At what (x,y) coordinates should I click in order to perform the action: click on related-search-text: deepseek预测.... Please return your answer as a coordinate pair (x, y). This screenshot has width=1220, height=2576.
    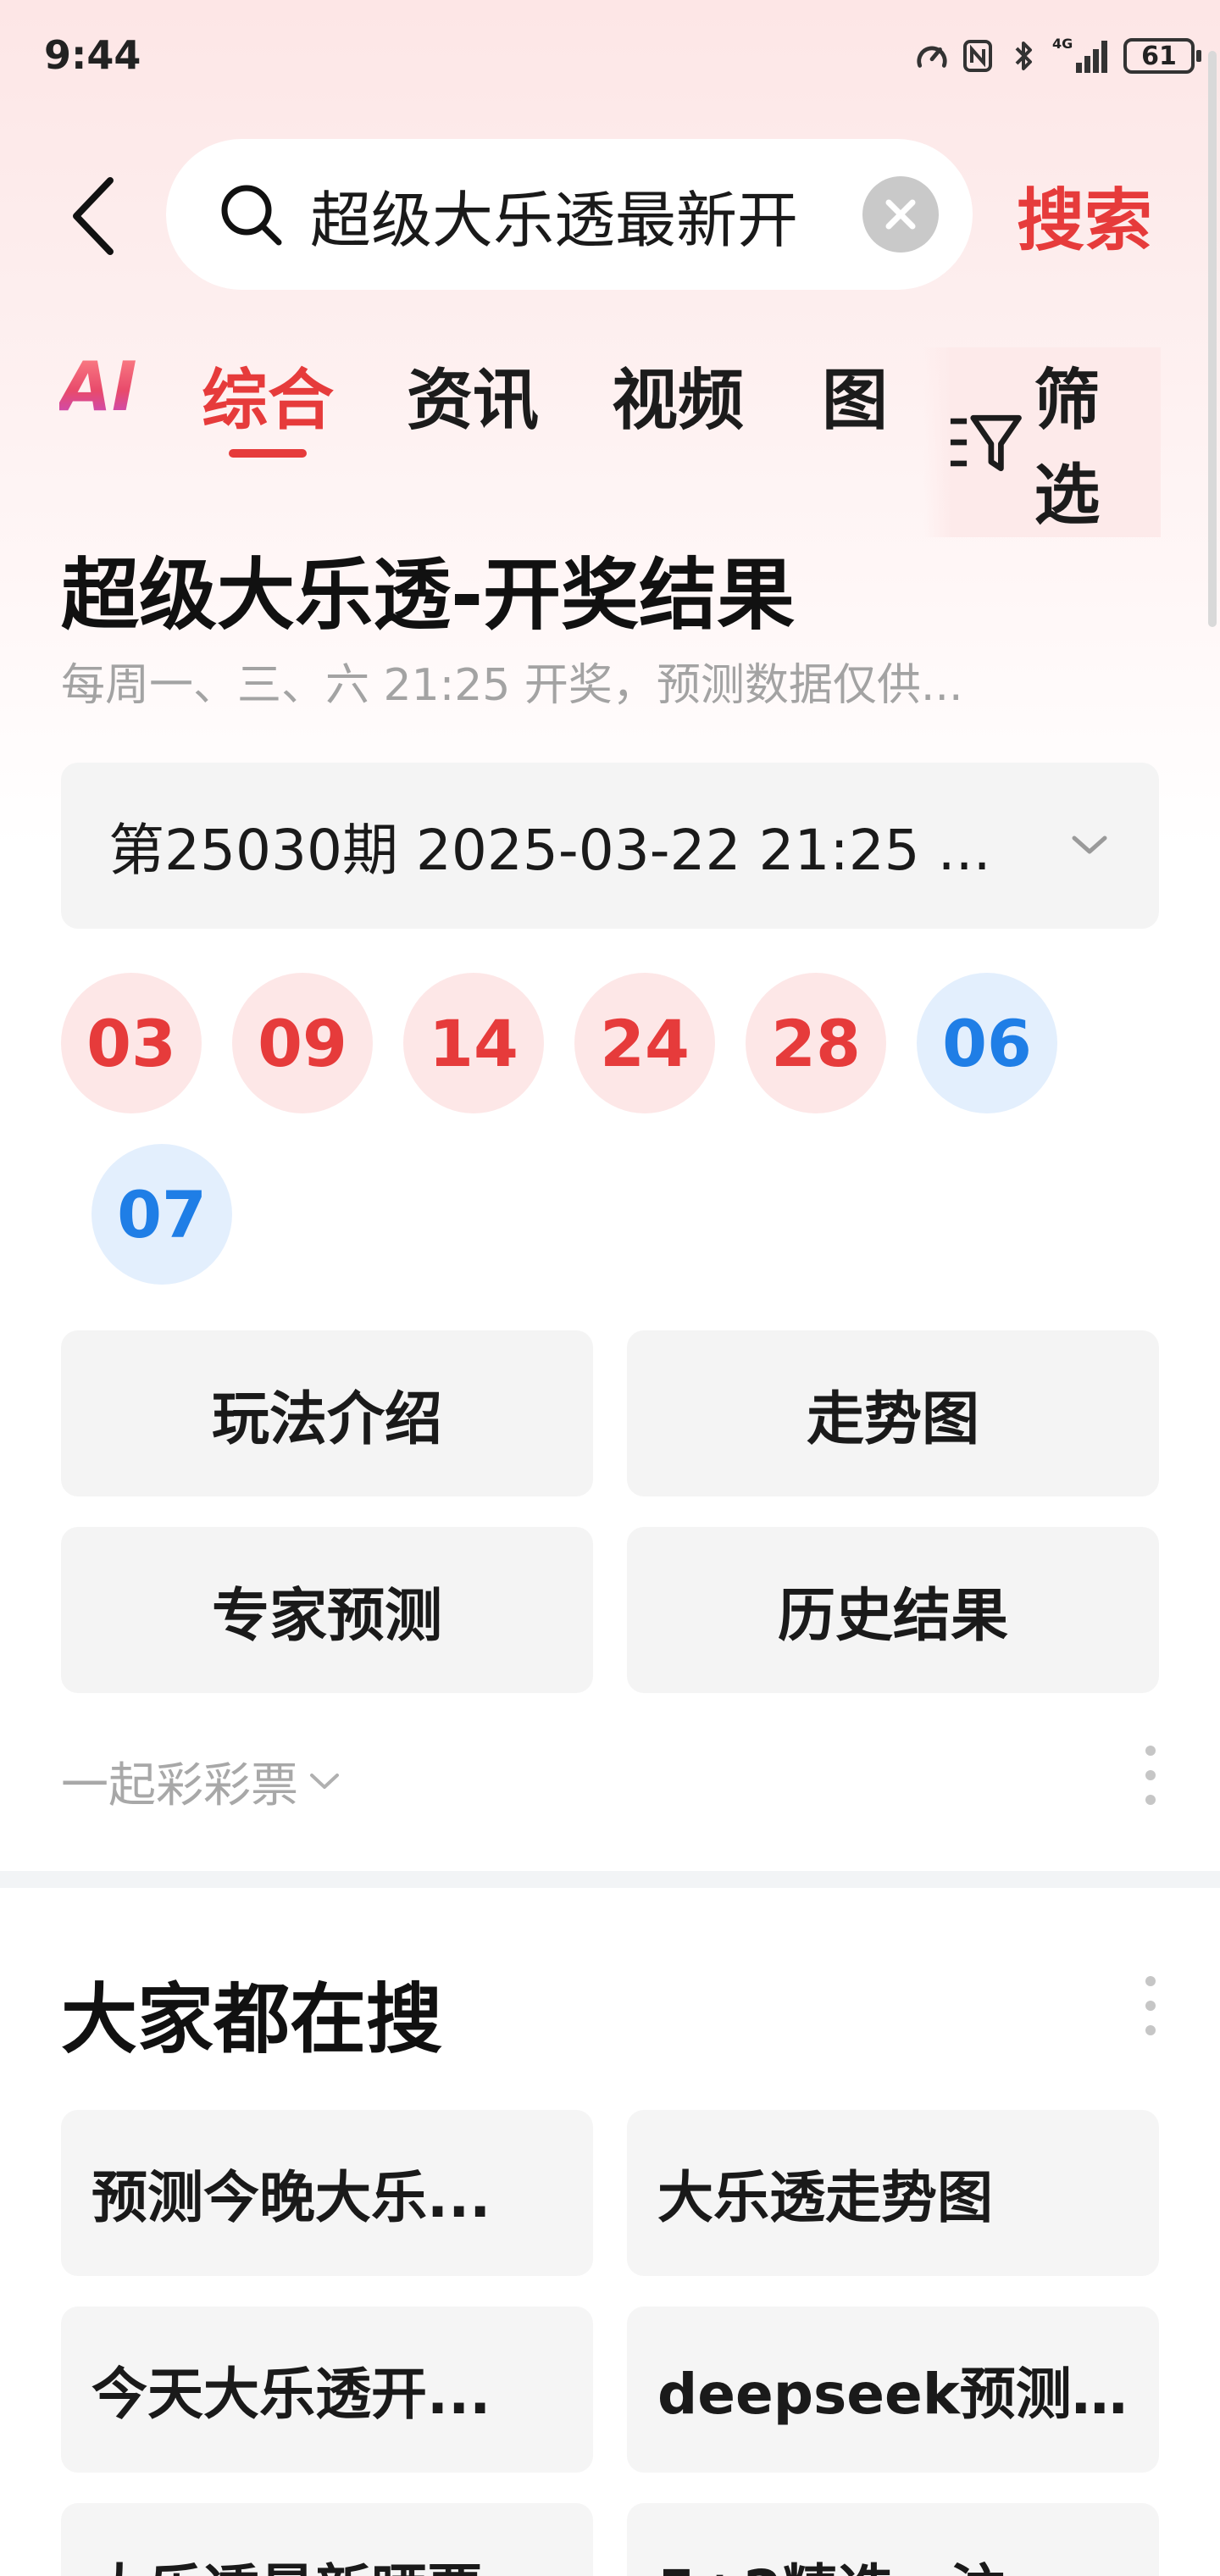
    Looking at the image, I should click on (895, 2394).